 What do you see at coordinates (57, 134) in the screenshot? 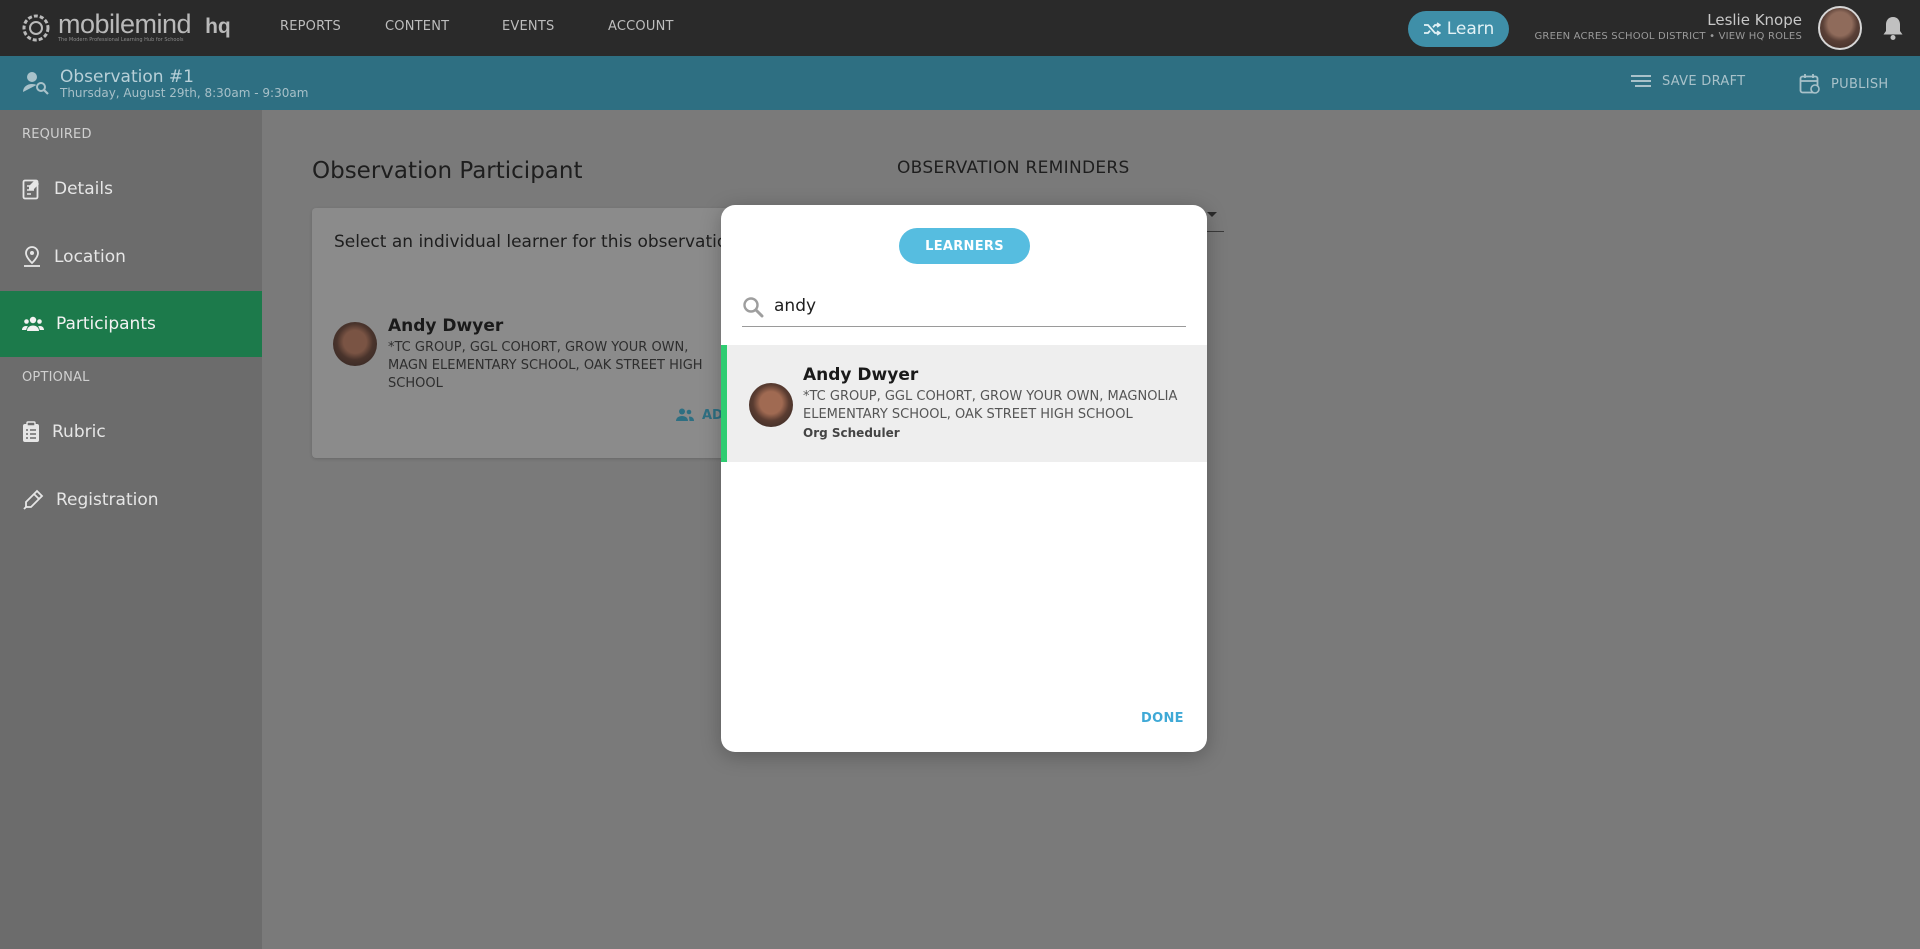
I see `required-section-label: REQUIRED` at bounding box center [57, 134].